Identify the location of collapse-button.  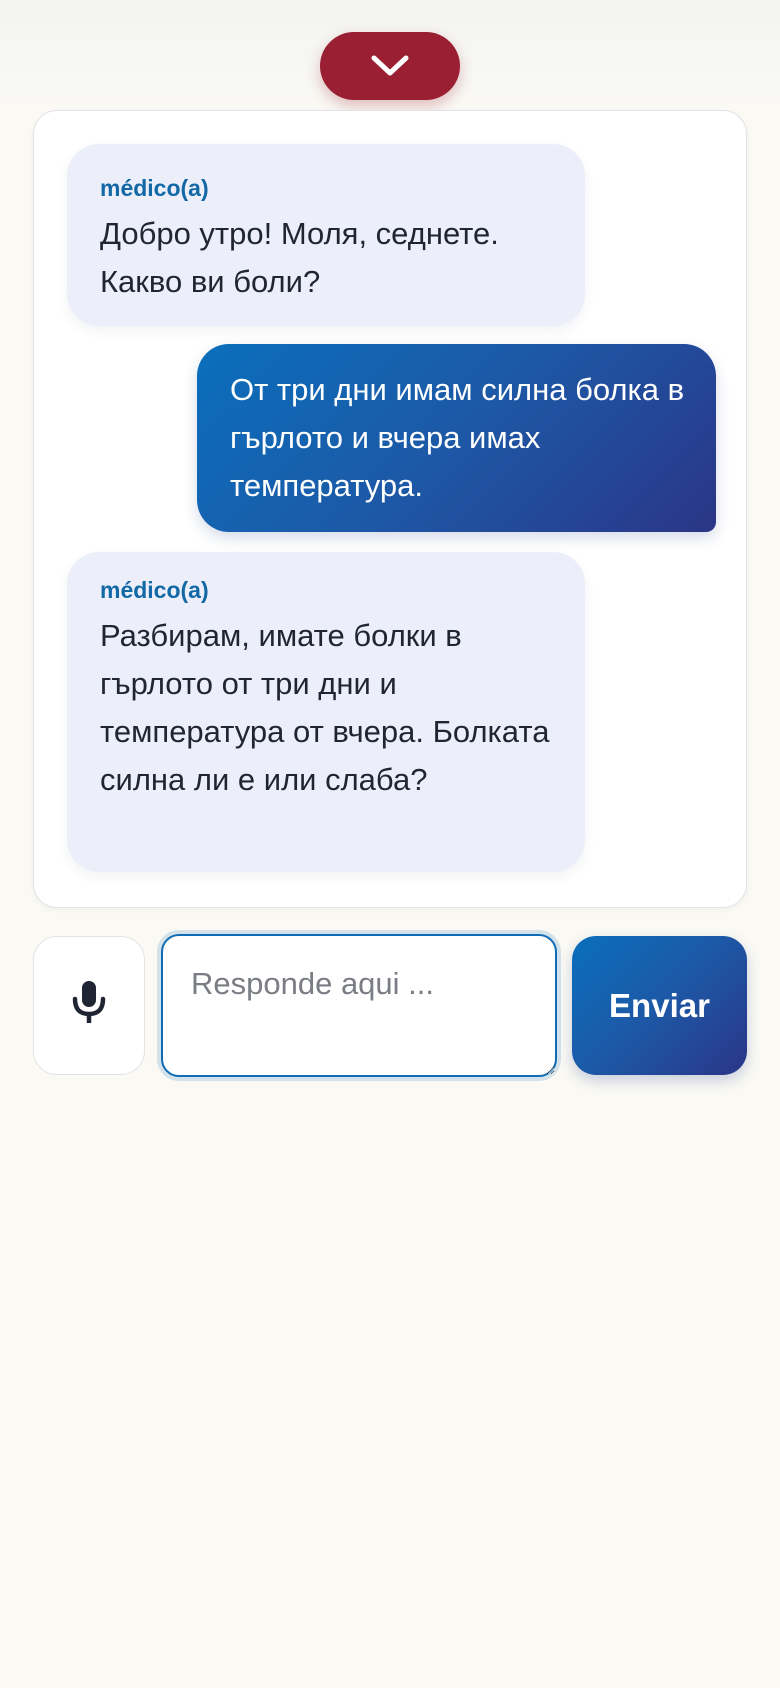
(390, 66).